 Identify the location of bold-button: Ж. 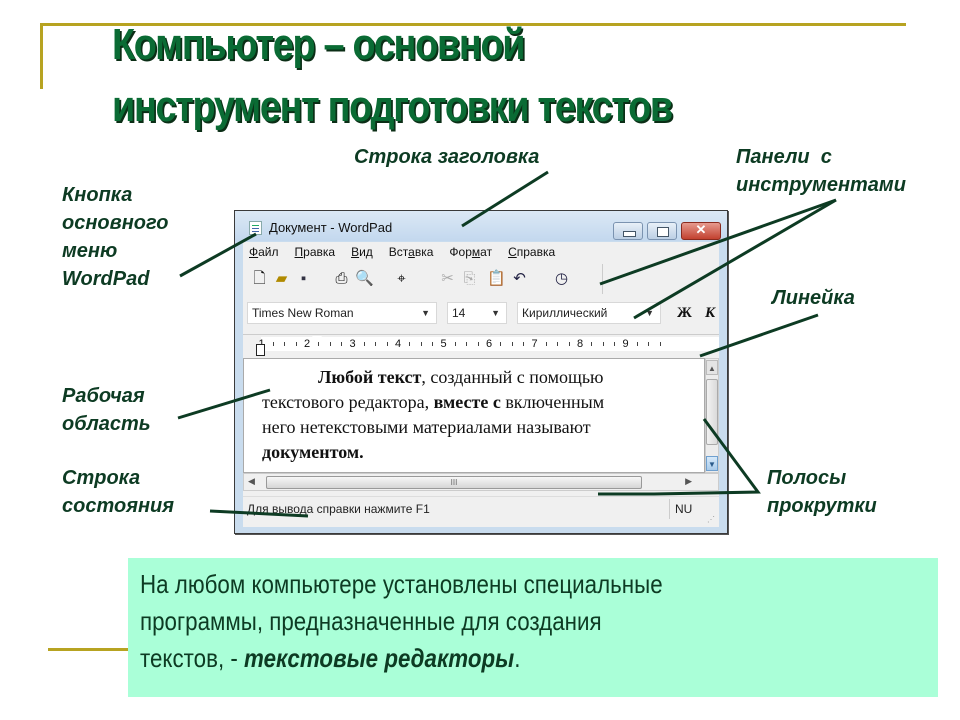
(684, 313).